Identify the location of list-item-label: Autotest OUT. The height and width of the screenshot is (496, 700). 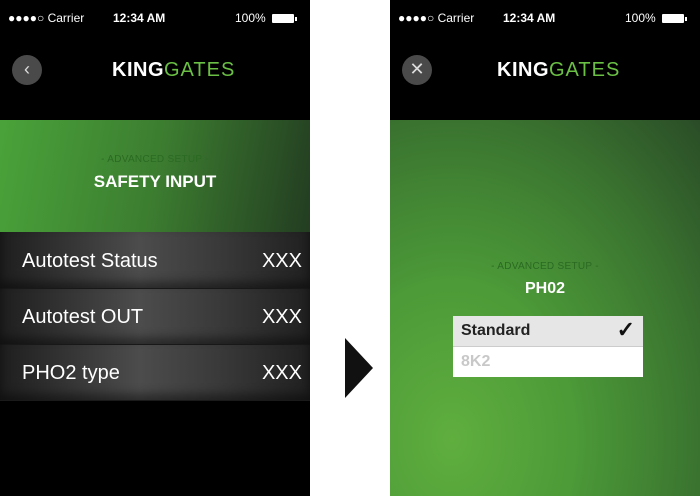
(83, 317).